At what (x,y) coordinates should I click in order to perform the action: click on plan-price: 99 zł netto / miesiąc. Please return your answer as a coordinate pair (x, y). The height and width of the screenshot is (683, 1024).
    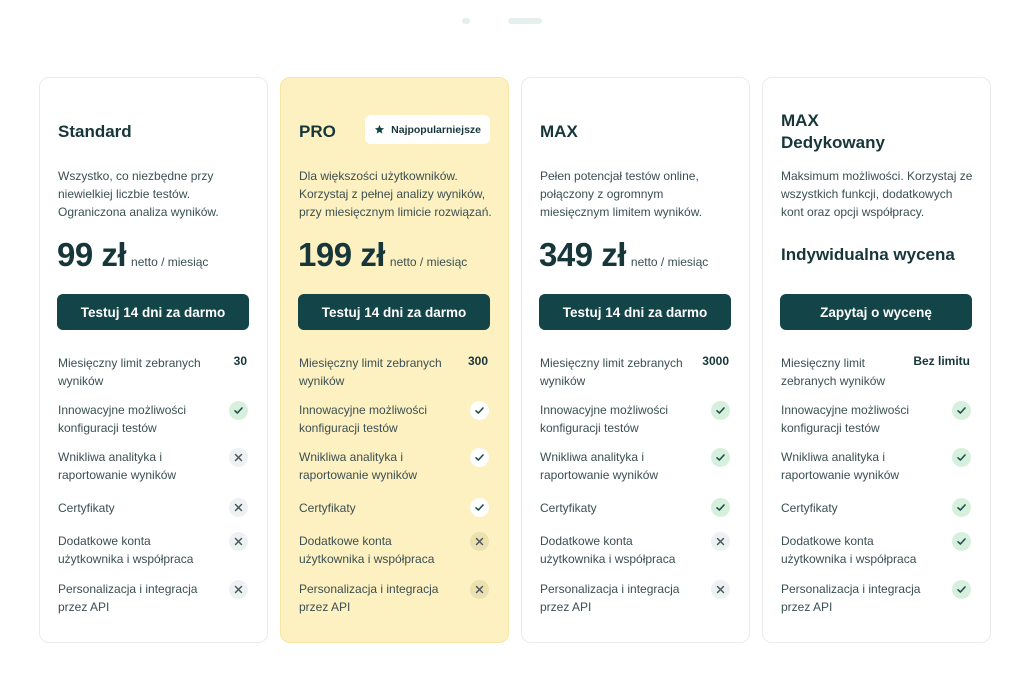
    Looking at the image, I should click on (132, 255).